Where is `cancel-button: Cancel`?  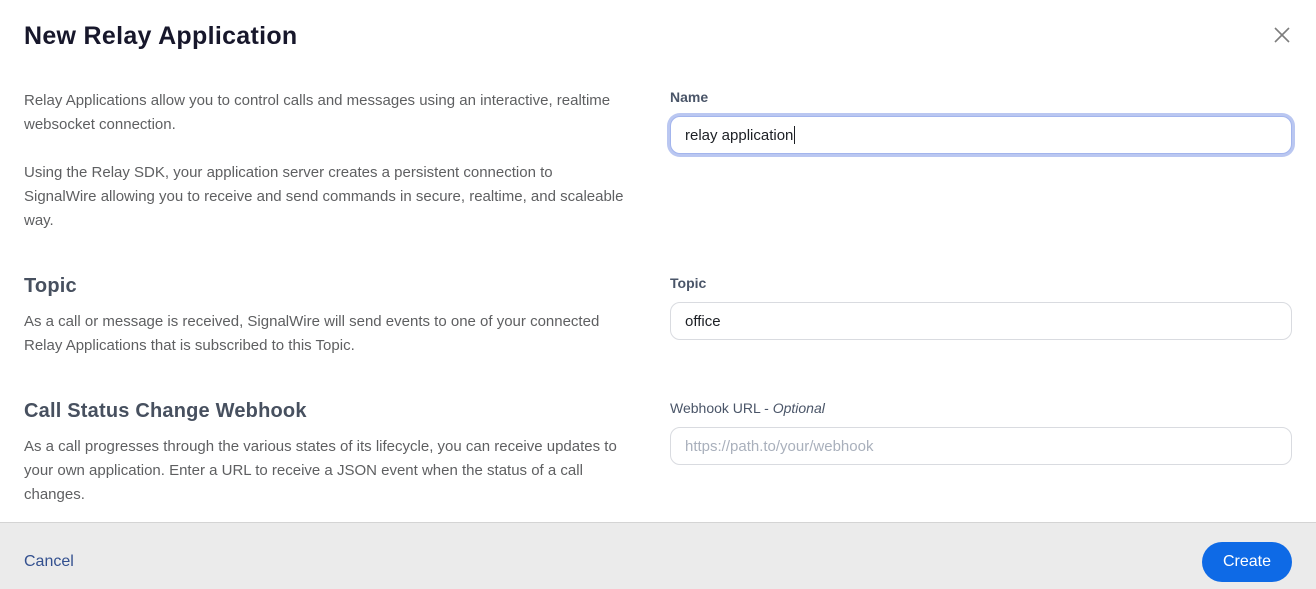
cancel-button: Cancel is located at coordinates (49, 562).